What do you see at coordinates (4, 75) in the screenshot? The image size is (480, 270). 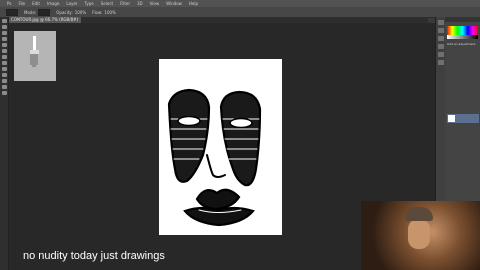 I see `gradient-tool-icon` at bounding box center [4, 75].